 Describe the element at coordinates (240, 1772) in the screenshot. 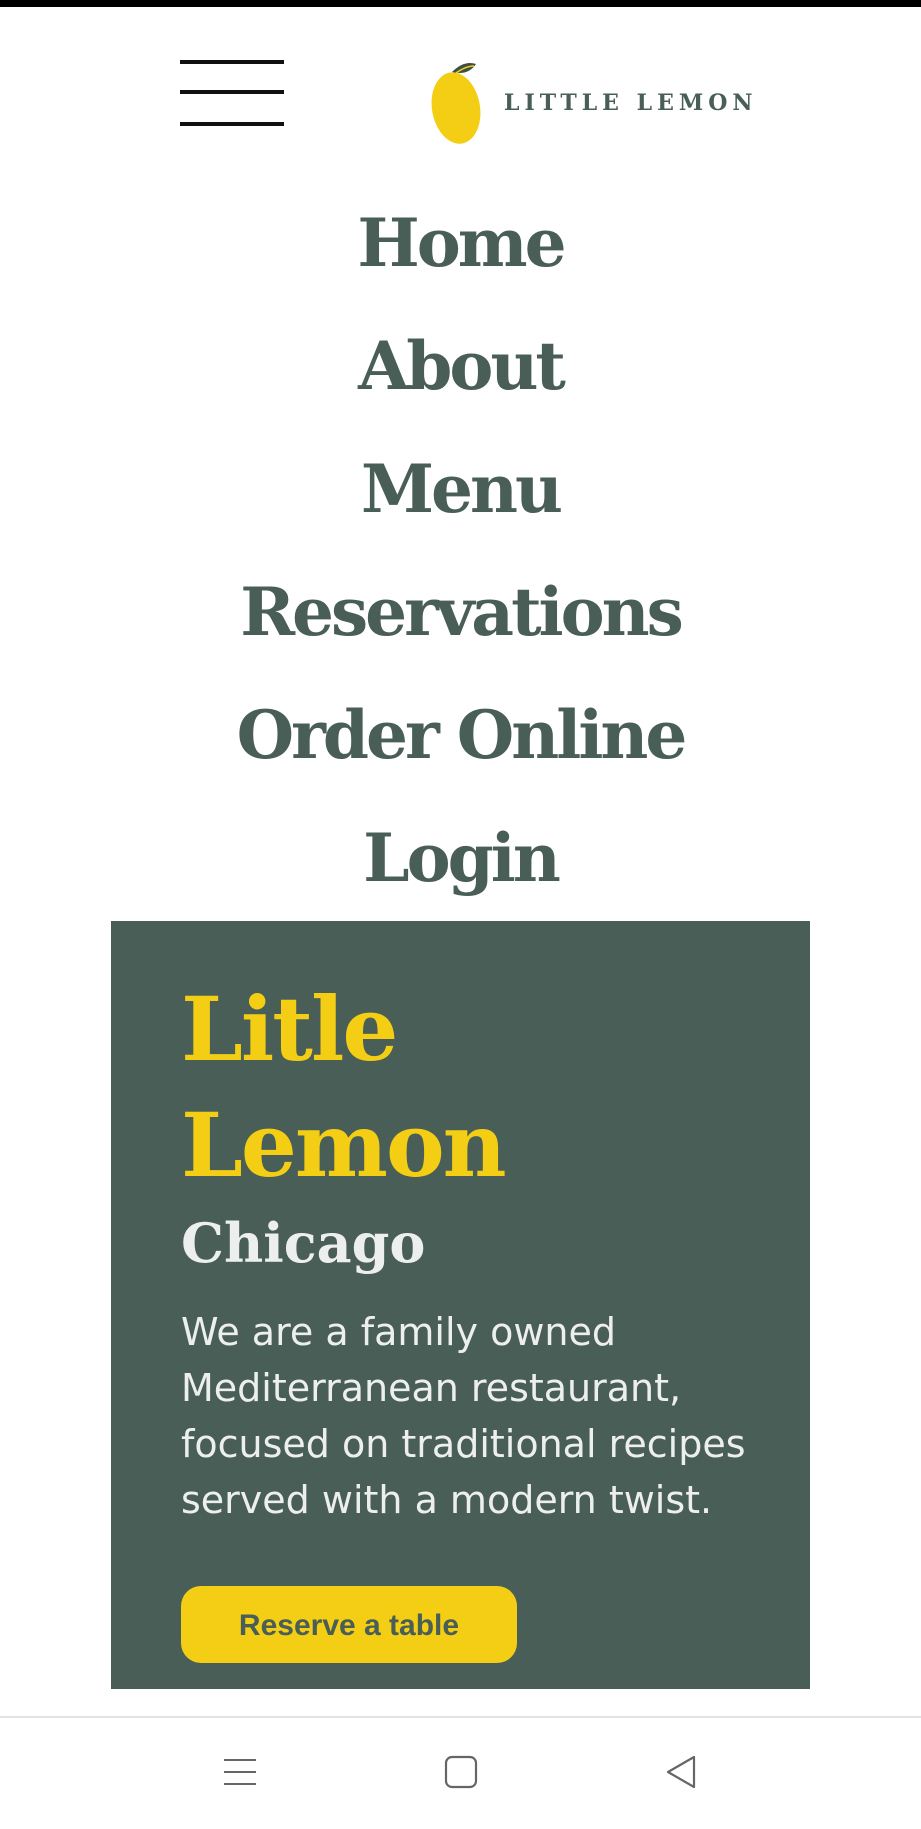

I see `recents-icon` at that location.